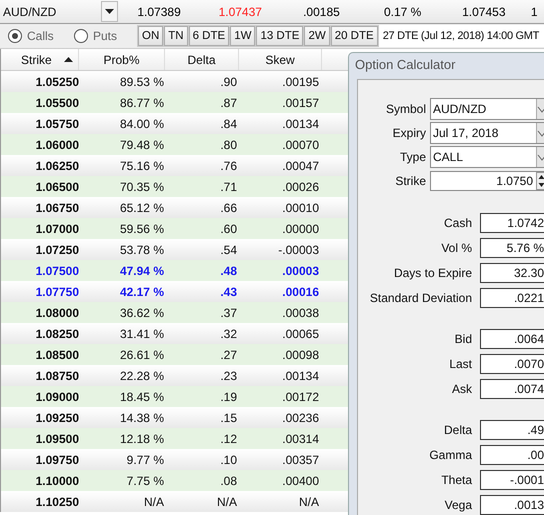 This screenshot has width=544, height=515. What do you see at coordinates (300, 271) in the screenshot?
I see `table-cell-text: .00003` at bounding box center [300, 271].